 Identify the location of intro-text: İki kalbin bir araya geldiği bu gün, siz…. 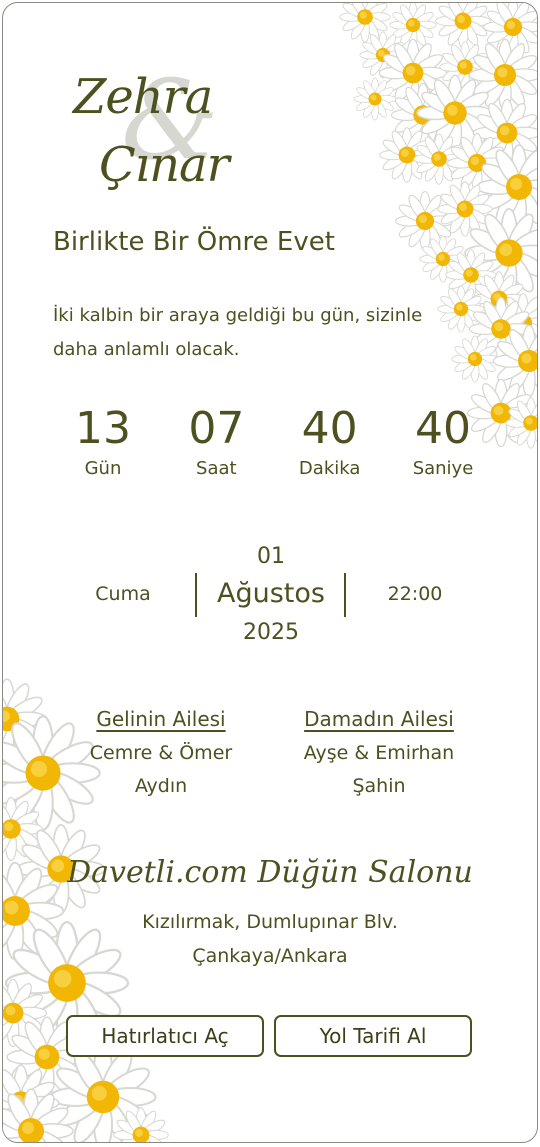
(238, 332).